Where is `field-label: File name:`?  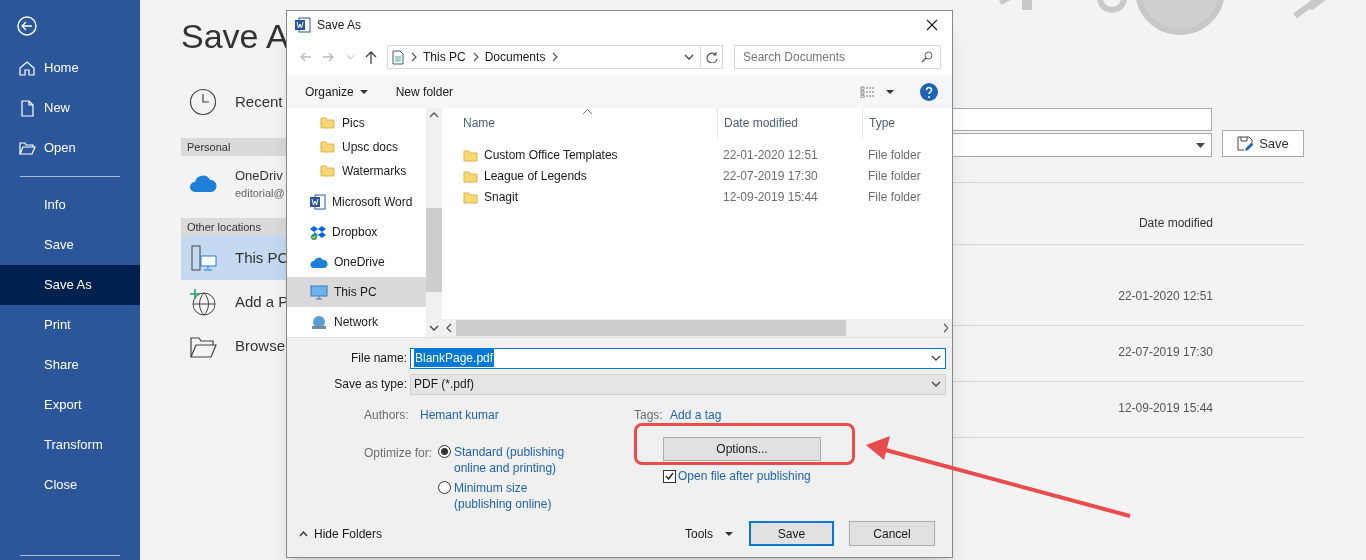
field-label: File name: is located at coordinates (378, 358).